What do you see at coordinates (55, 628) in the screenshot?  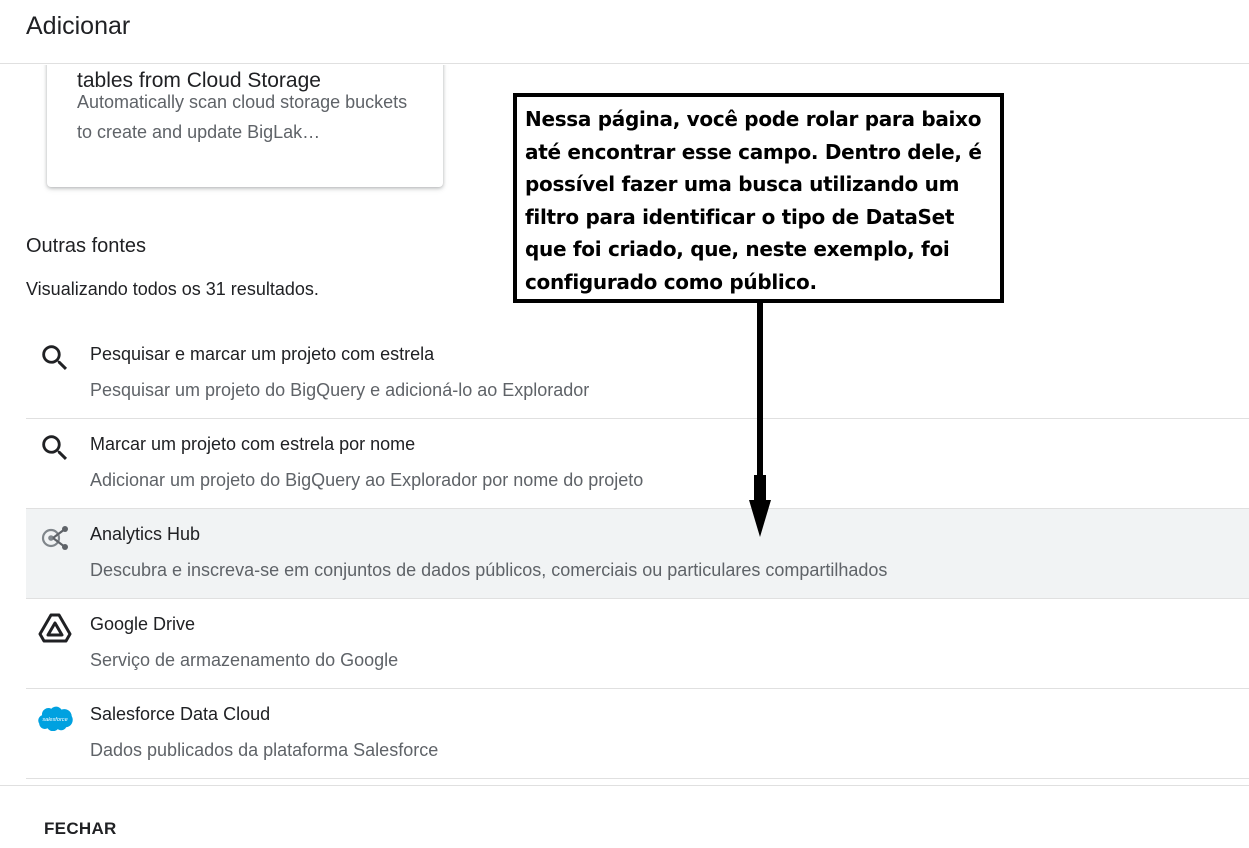 I see `google-drive-icon` at bounding box center [55, 628].